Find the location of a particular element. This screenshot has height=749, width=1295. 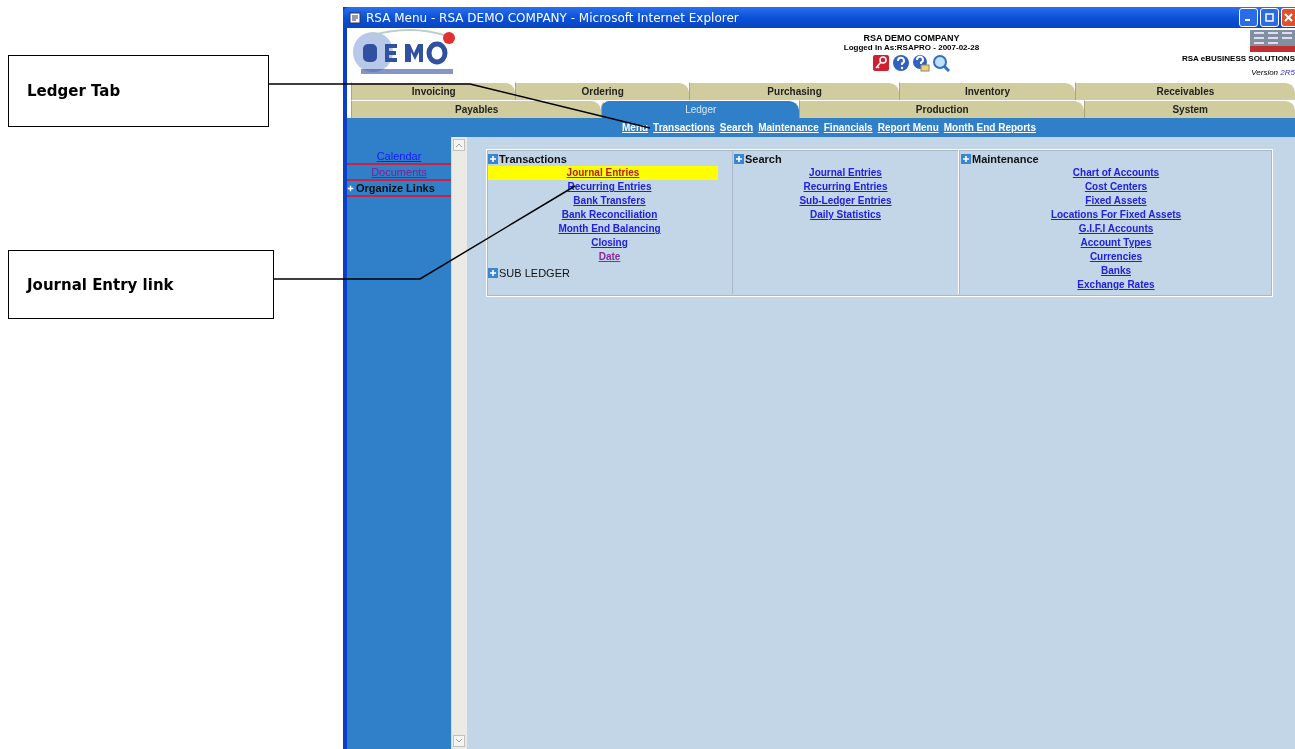

ledger-link: Bank Reconciliation is located at coordinates (609, 215).